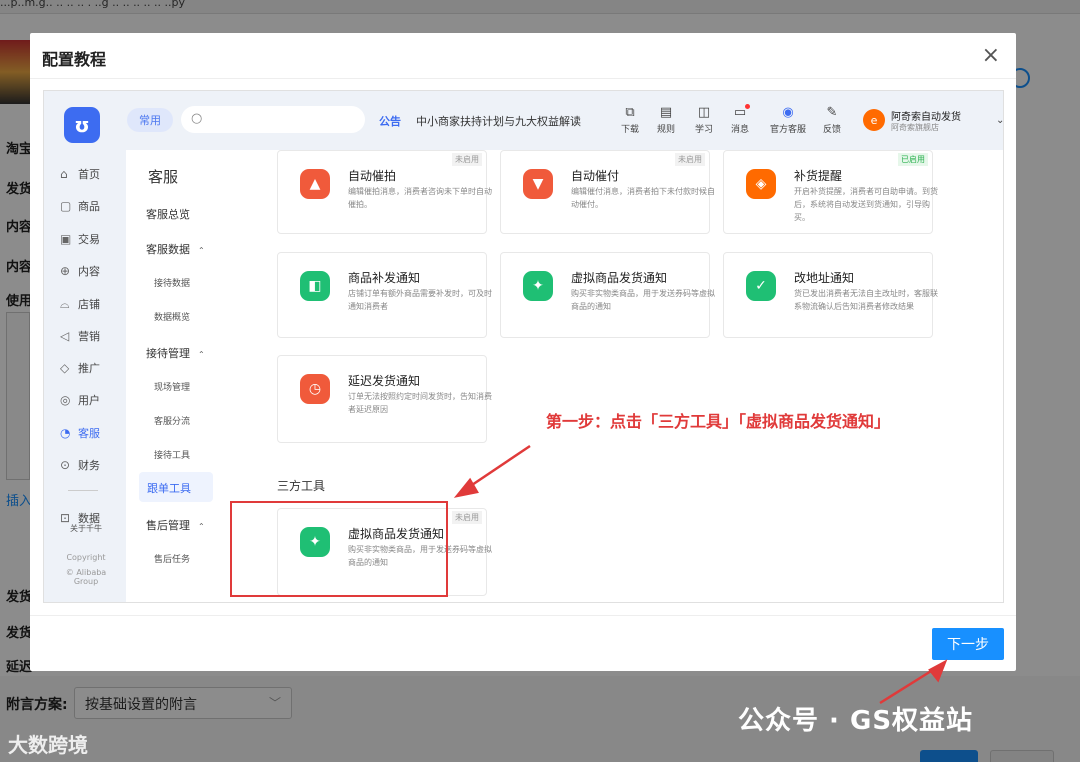 The width and height of the screenshot is (1080, 762). I want to click on nav-label: 营销, so click(89, 336).